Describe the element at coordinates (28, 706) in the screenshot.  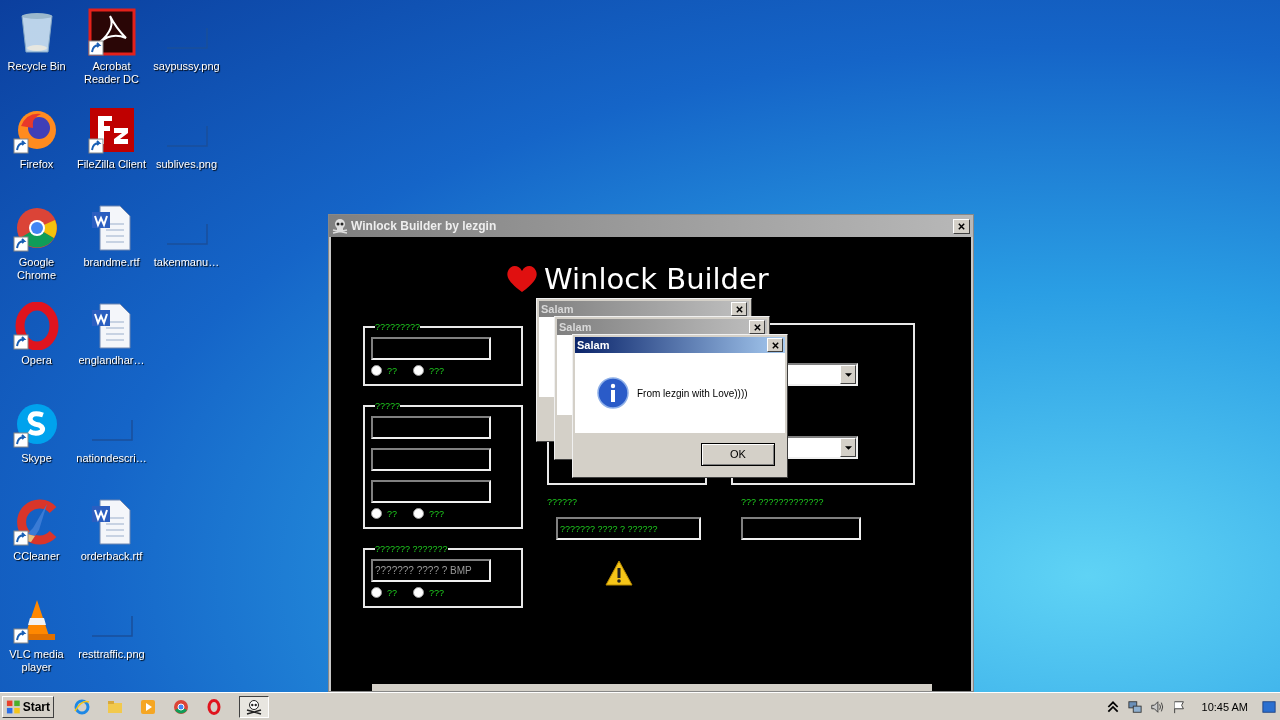
I see `start-button: Start` at that location.